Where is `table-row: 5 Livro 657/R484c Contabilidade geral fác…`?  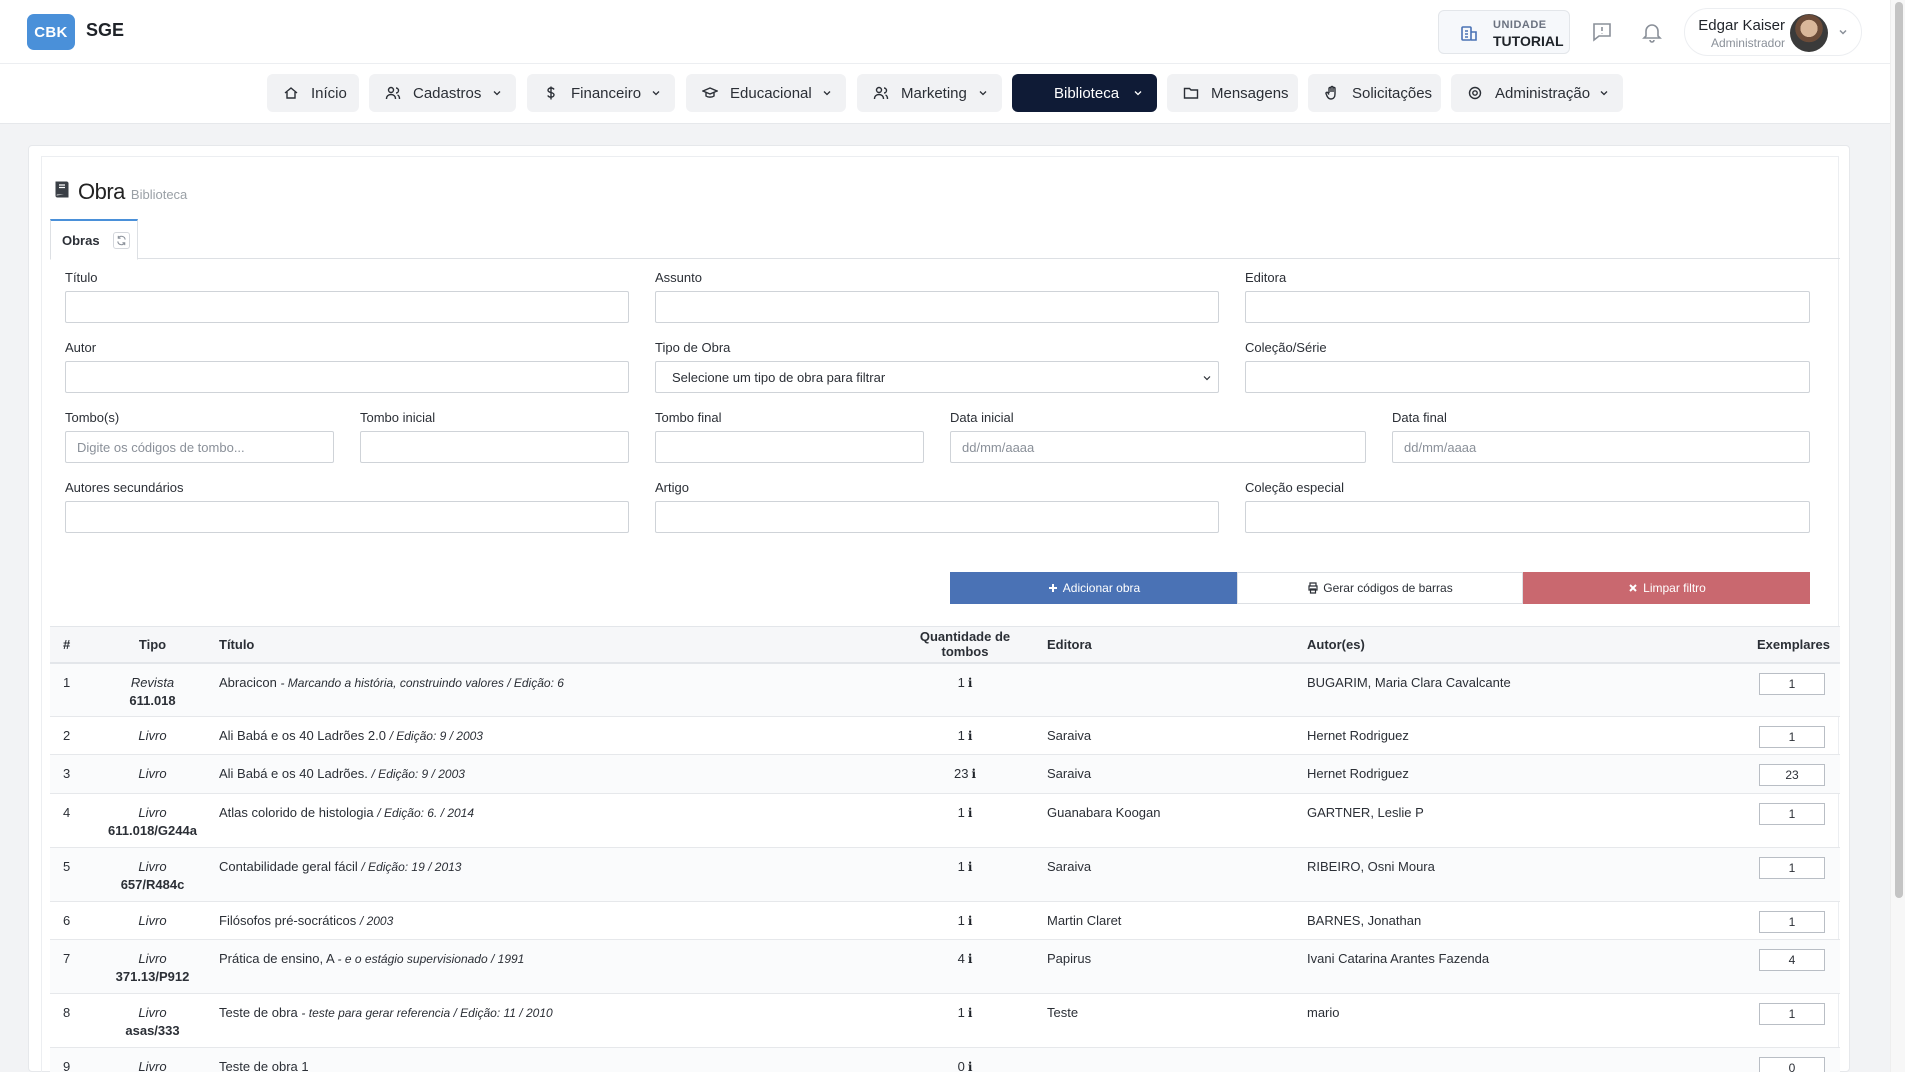 table-row: 5 Livro 657/R484c Contabilidade geral fác… is located at coordinates (945, 874).